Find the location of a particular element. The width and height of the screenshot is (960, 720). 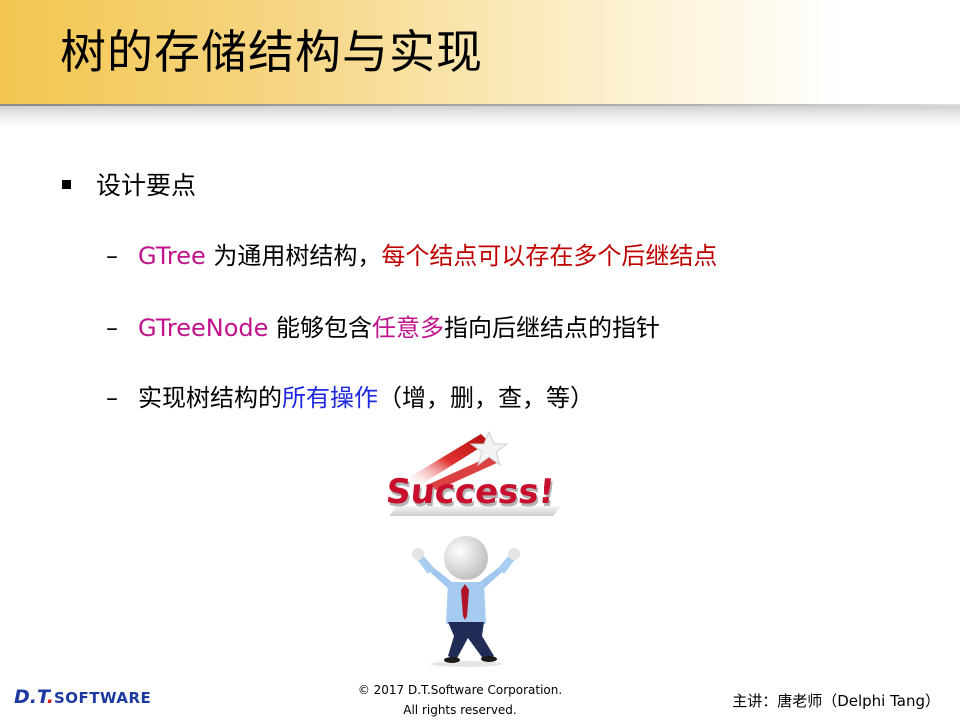

sub-bullet-2: – GTreeNode 能够包含任意多指向后继结点的指针 is located at coordinates (383, 325).